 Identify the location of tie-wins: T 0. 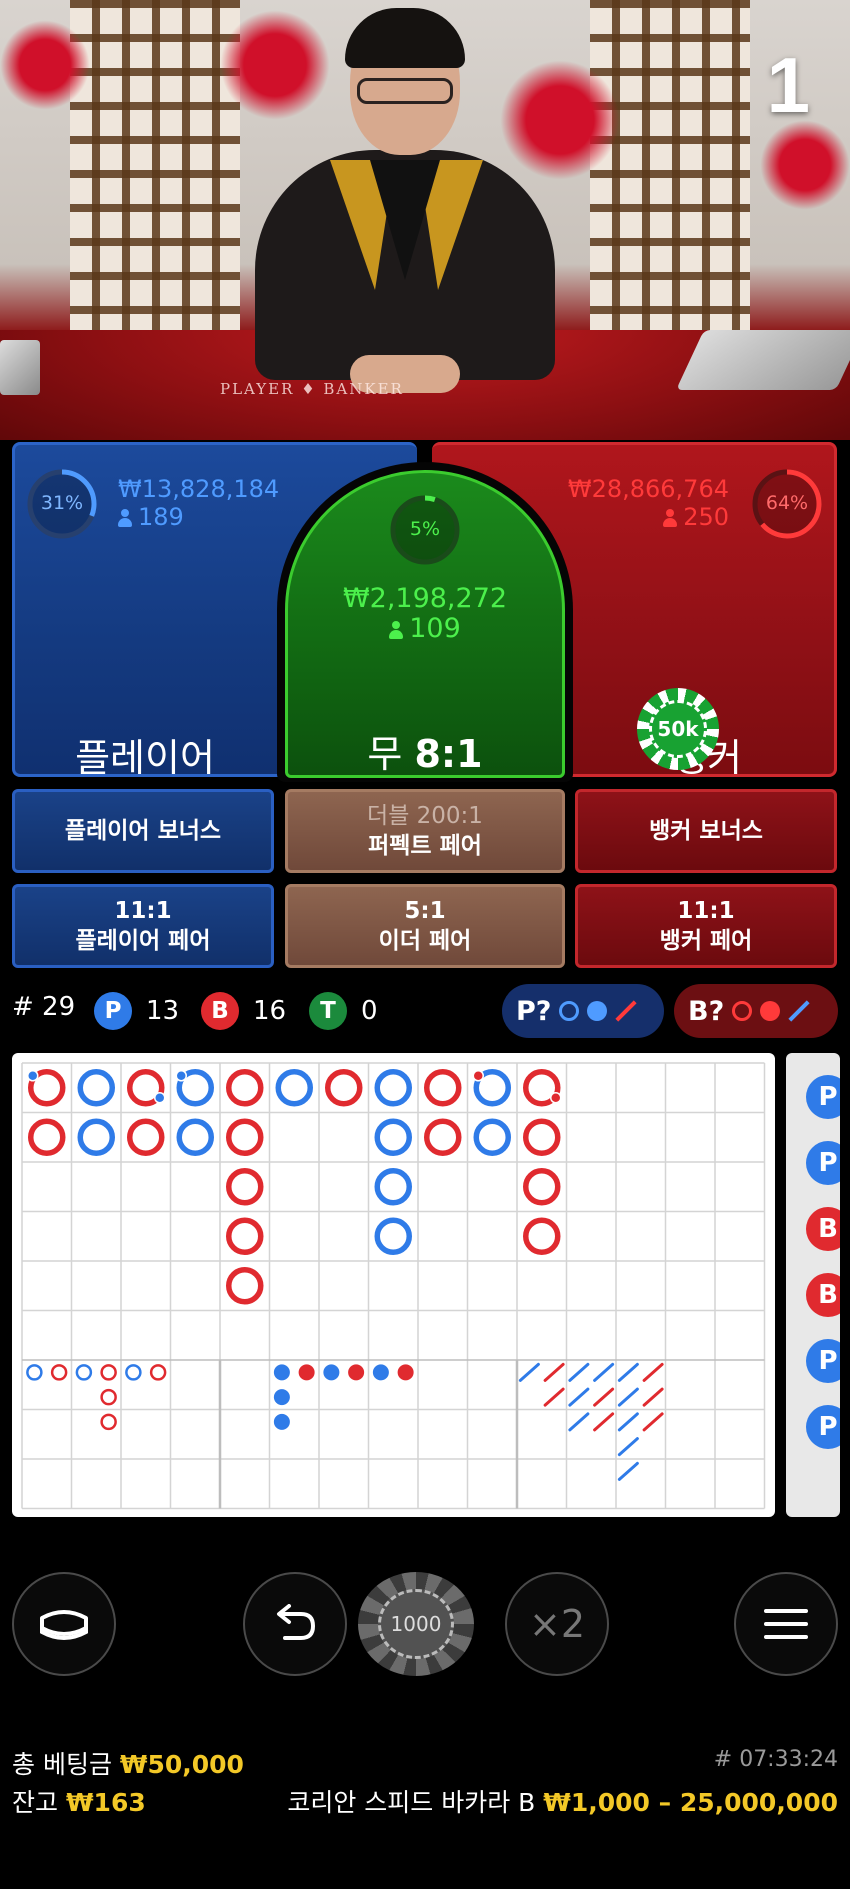
(343, 1011).